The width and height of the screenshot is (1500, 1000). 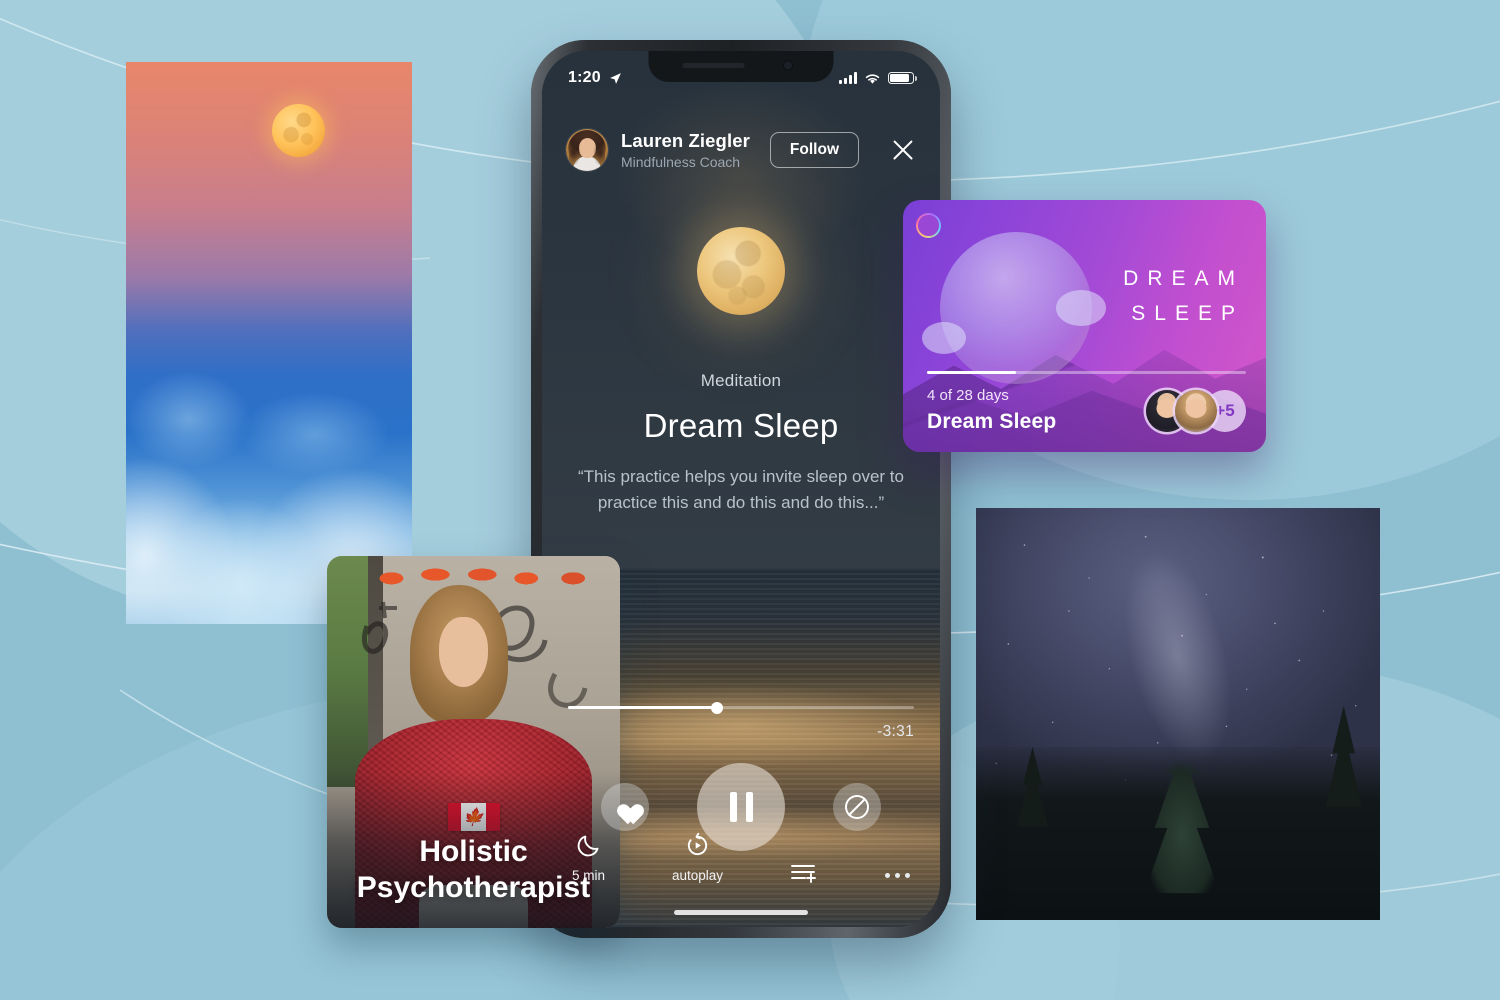 I want to click on time-remaining: -3:31, so click(x=895, y=731).